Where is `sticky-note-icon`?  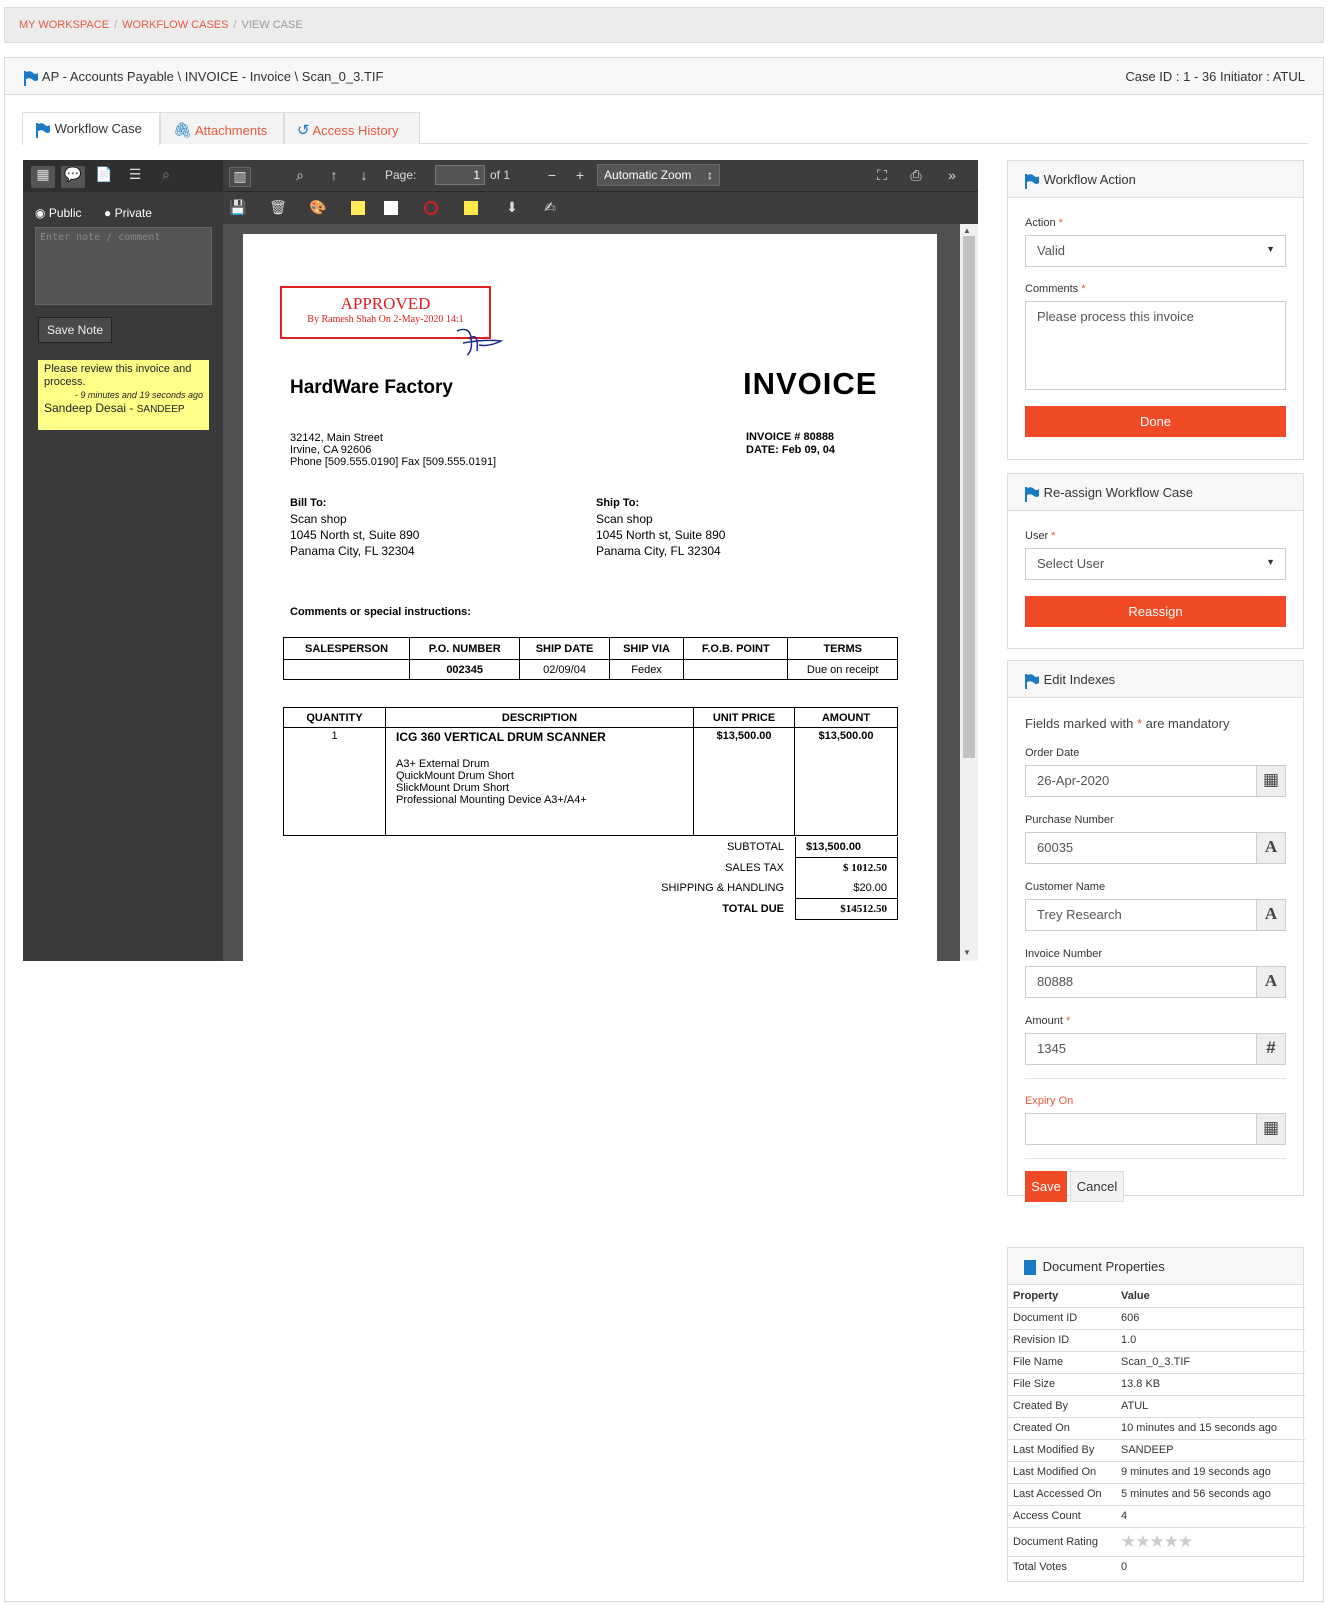
sticky-note-icon is located at coordinates (471, 208).